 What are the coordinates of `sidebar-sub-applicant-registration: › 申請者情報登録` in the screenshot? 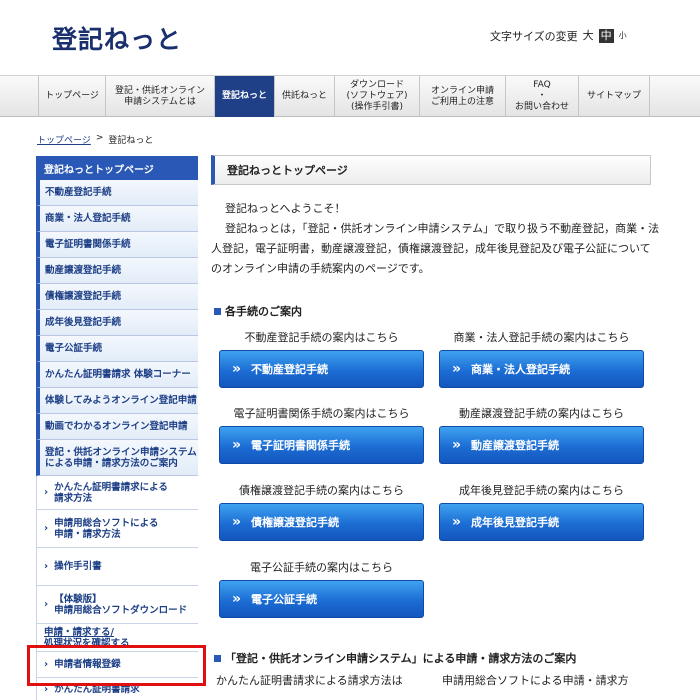 It's located at (117, 665).